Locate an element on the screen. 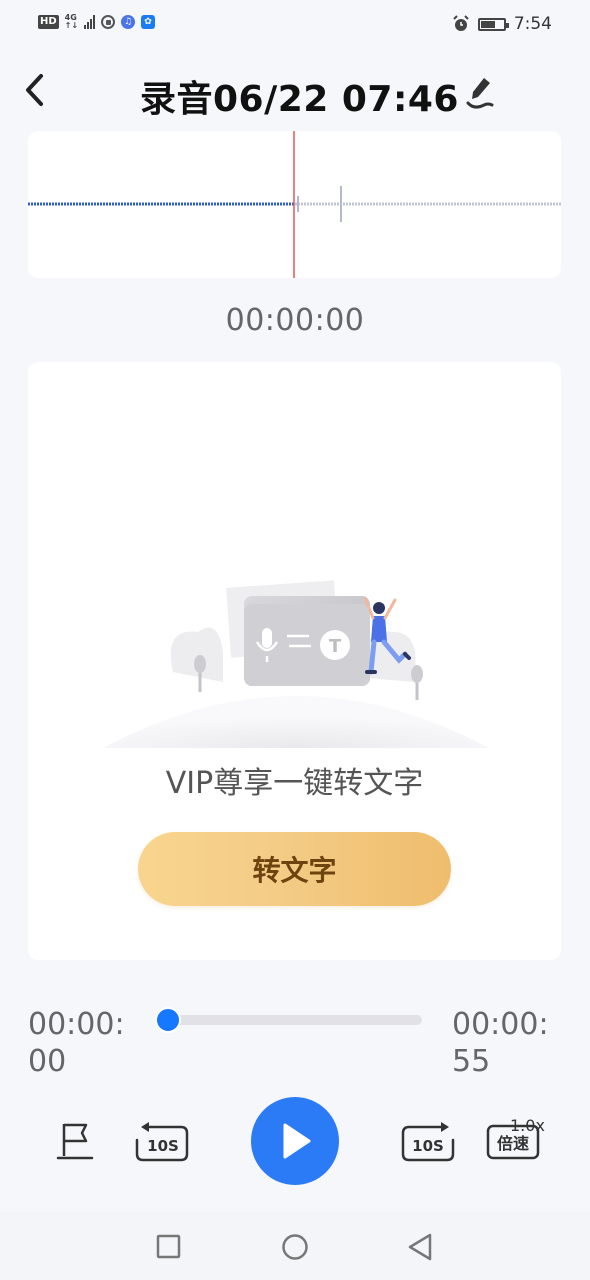 The width and height of the screenshot is (590, 1280). hd-badge: HD is located at coordinates (48, 22).